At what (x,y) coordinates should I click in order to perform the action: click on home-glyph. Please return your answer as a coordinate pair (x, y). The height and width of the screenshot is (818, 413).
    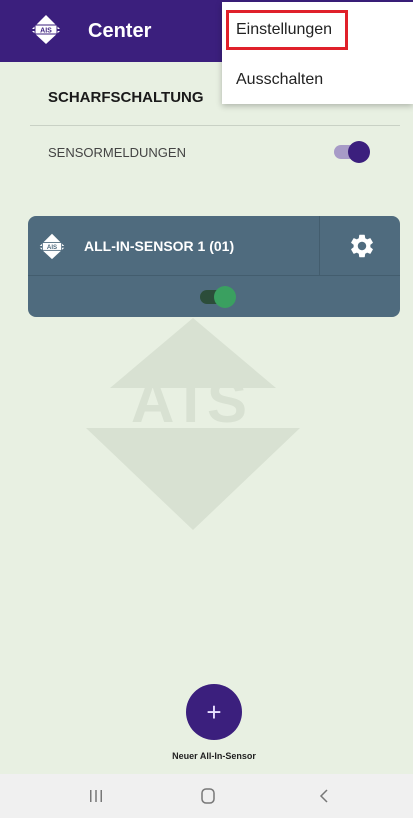
    Looking at the image, I should click on (208, 796).